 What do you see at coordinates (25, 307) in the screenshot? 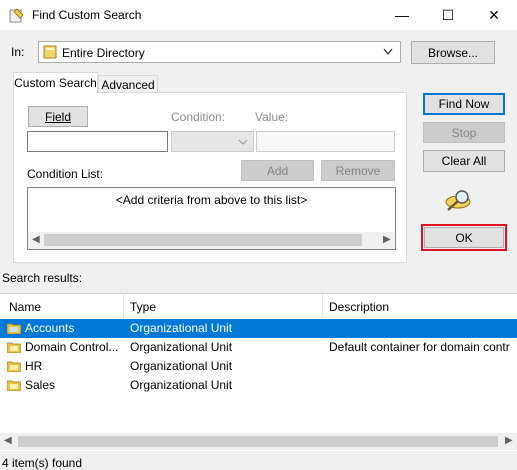
I see `column-name-header: Name` at bounding box center [25, 307].